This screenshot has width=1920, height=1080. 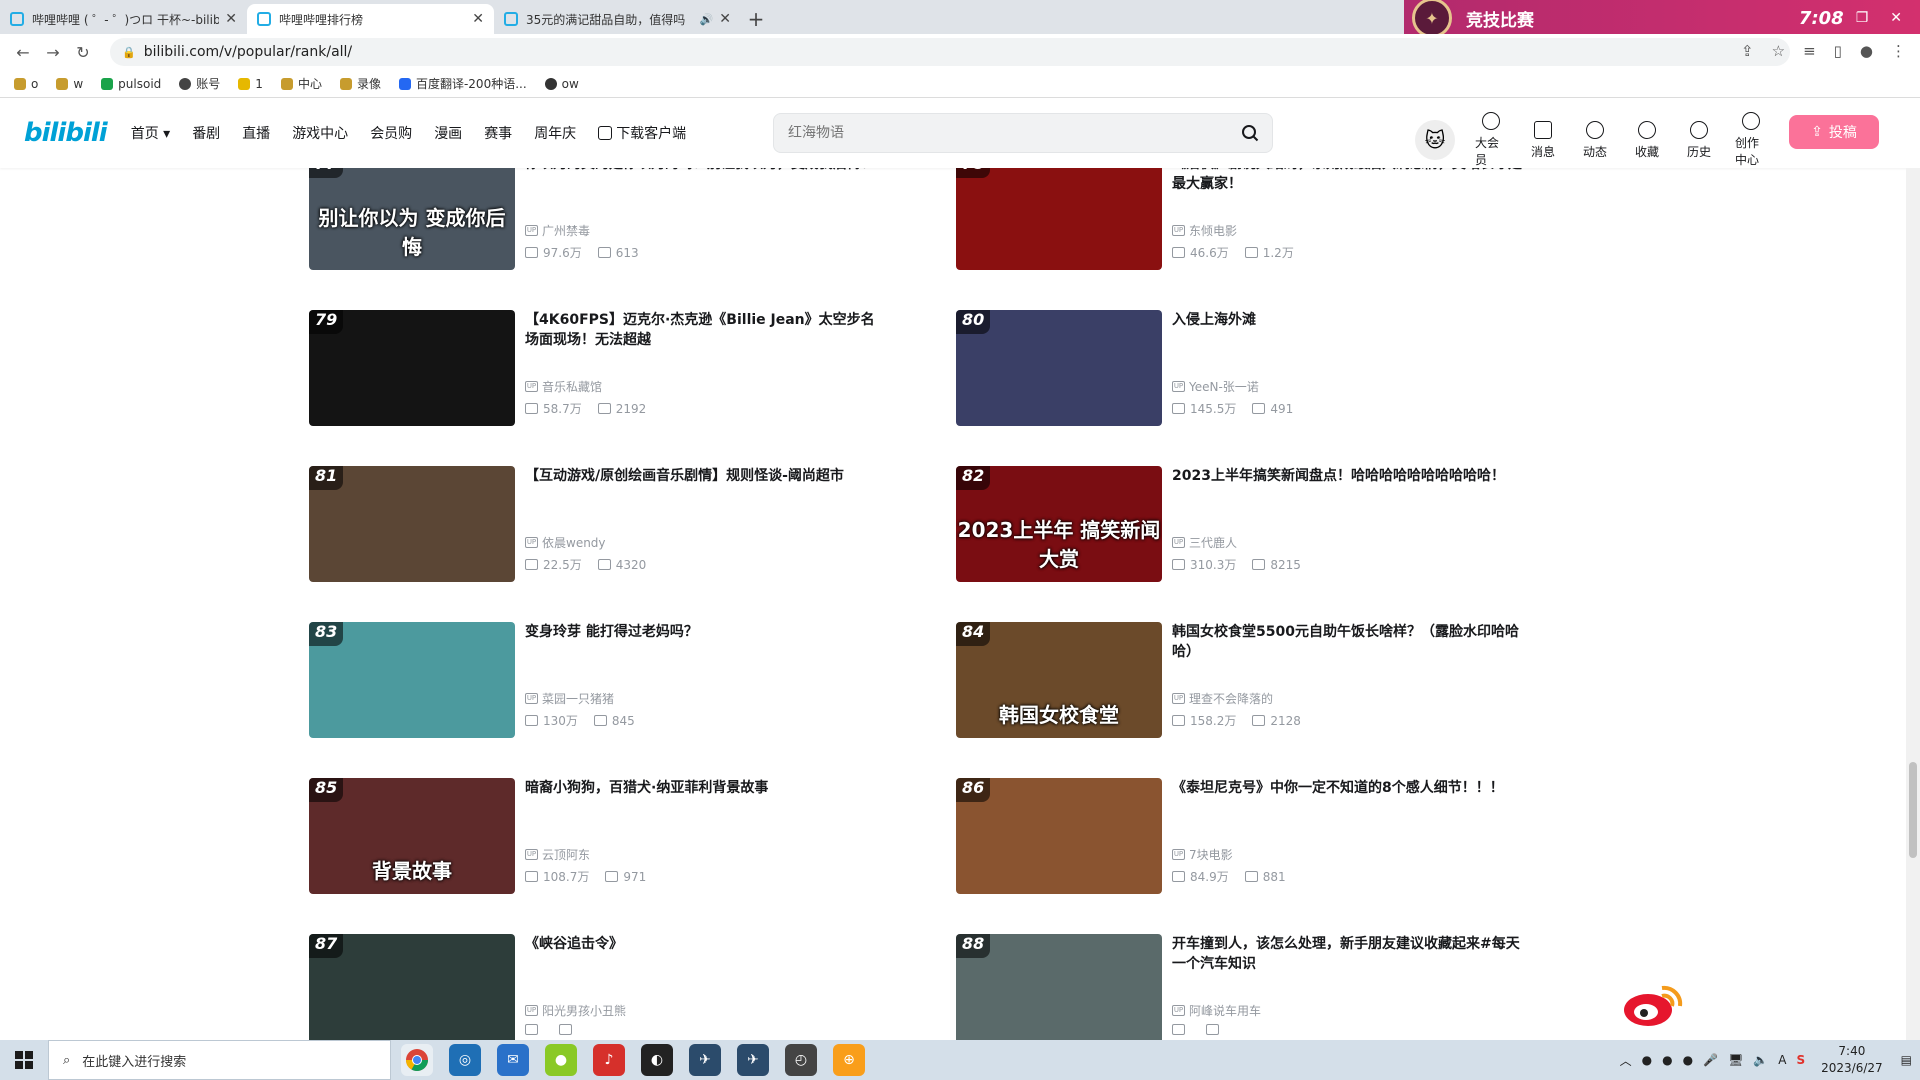 I want to click on speaker-icon: 🔊, so click(x=707, y=19).